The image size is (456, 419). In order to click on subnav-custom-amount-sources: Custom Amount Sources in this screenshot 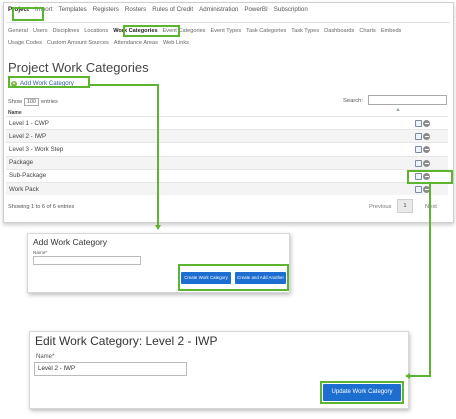, I will do `click(78, 43)`.